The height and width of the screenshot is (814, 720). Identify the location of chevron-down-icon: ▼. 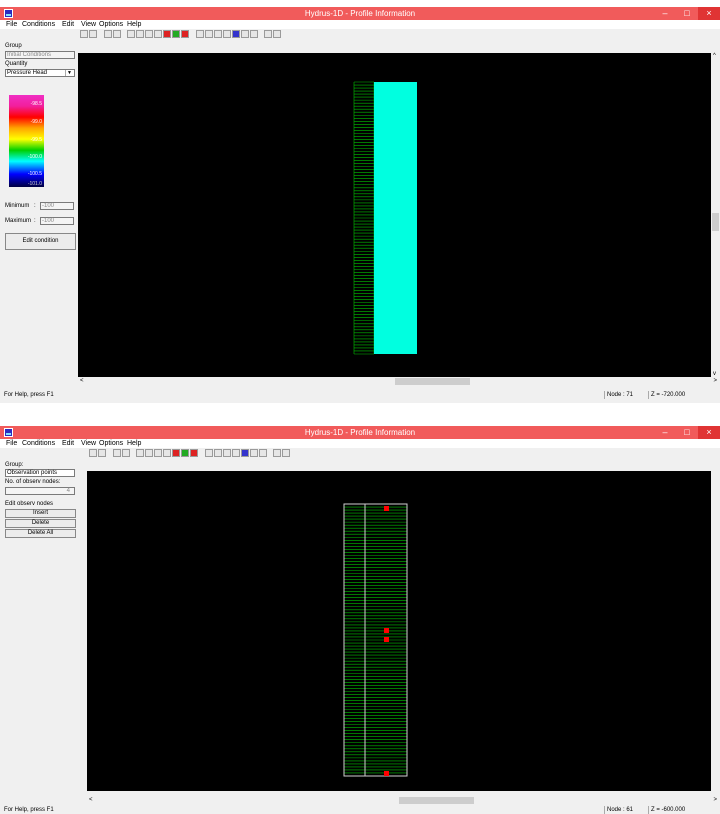
(69, 73).